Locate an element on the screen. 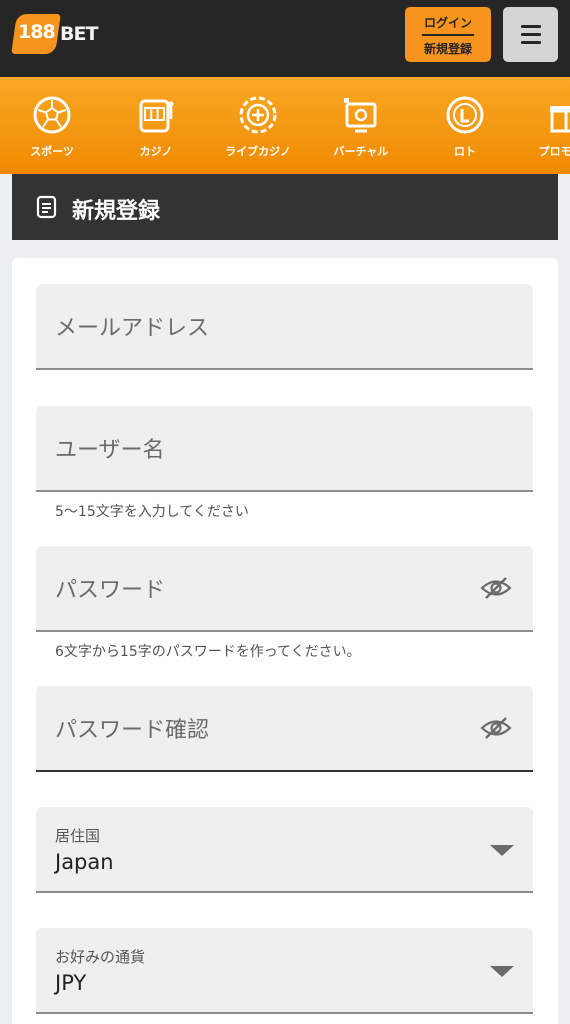 The width and height of the screenshot is (570, 1024). currency-label: お好みの通貨 is located at coordinates (100, 957).